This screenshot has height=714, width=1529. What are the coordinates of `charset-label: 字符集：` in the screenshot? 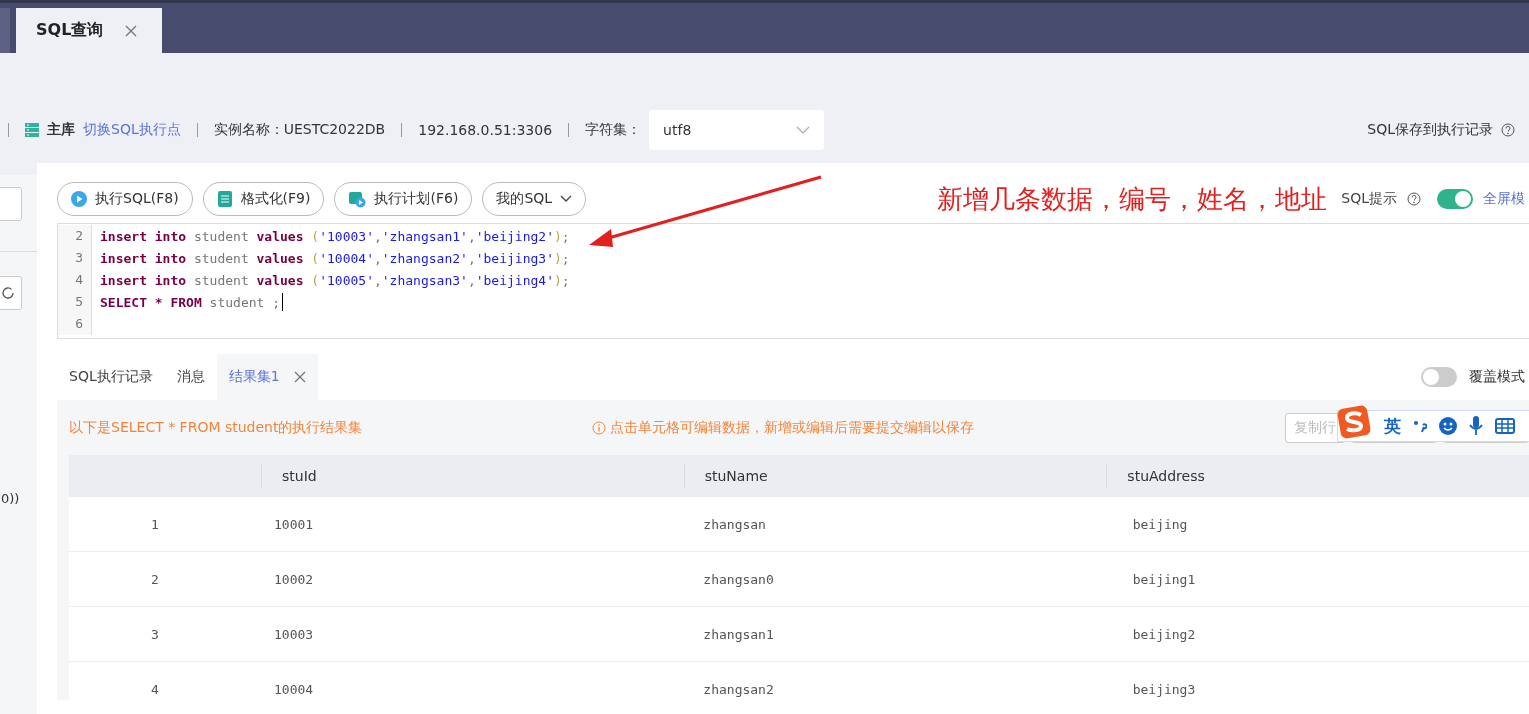 It's located at (613, 130).